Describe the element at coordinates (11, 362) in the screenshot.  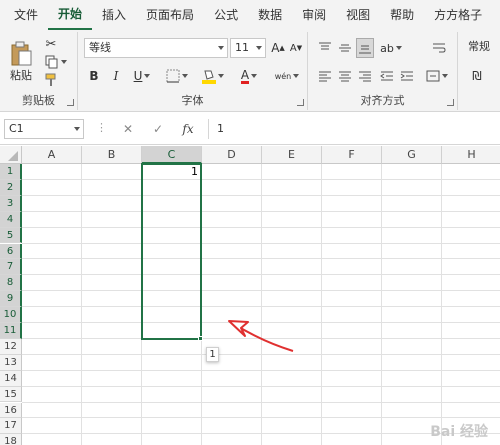
I see `row-header-13: 13` at that location.